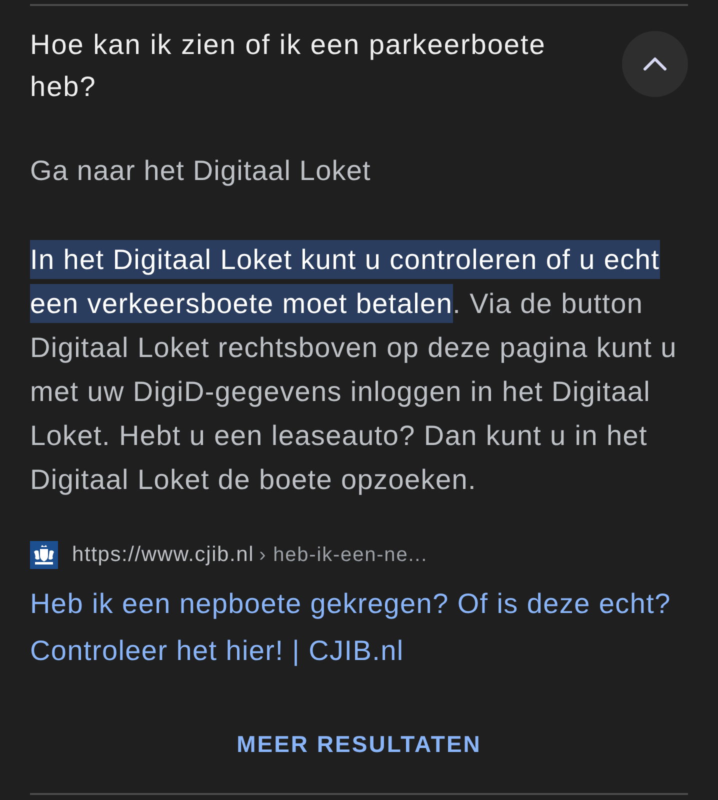  What do you see at coordinates (44, 555) in the screenshot?
I see `crest-icon` at bounding box center [44, 555].